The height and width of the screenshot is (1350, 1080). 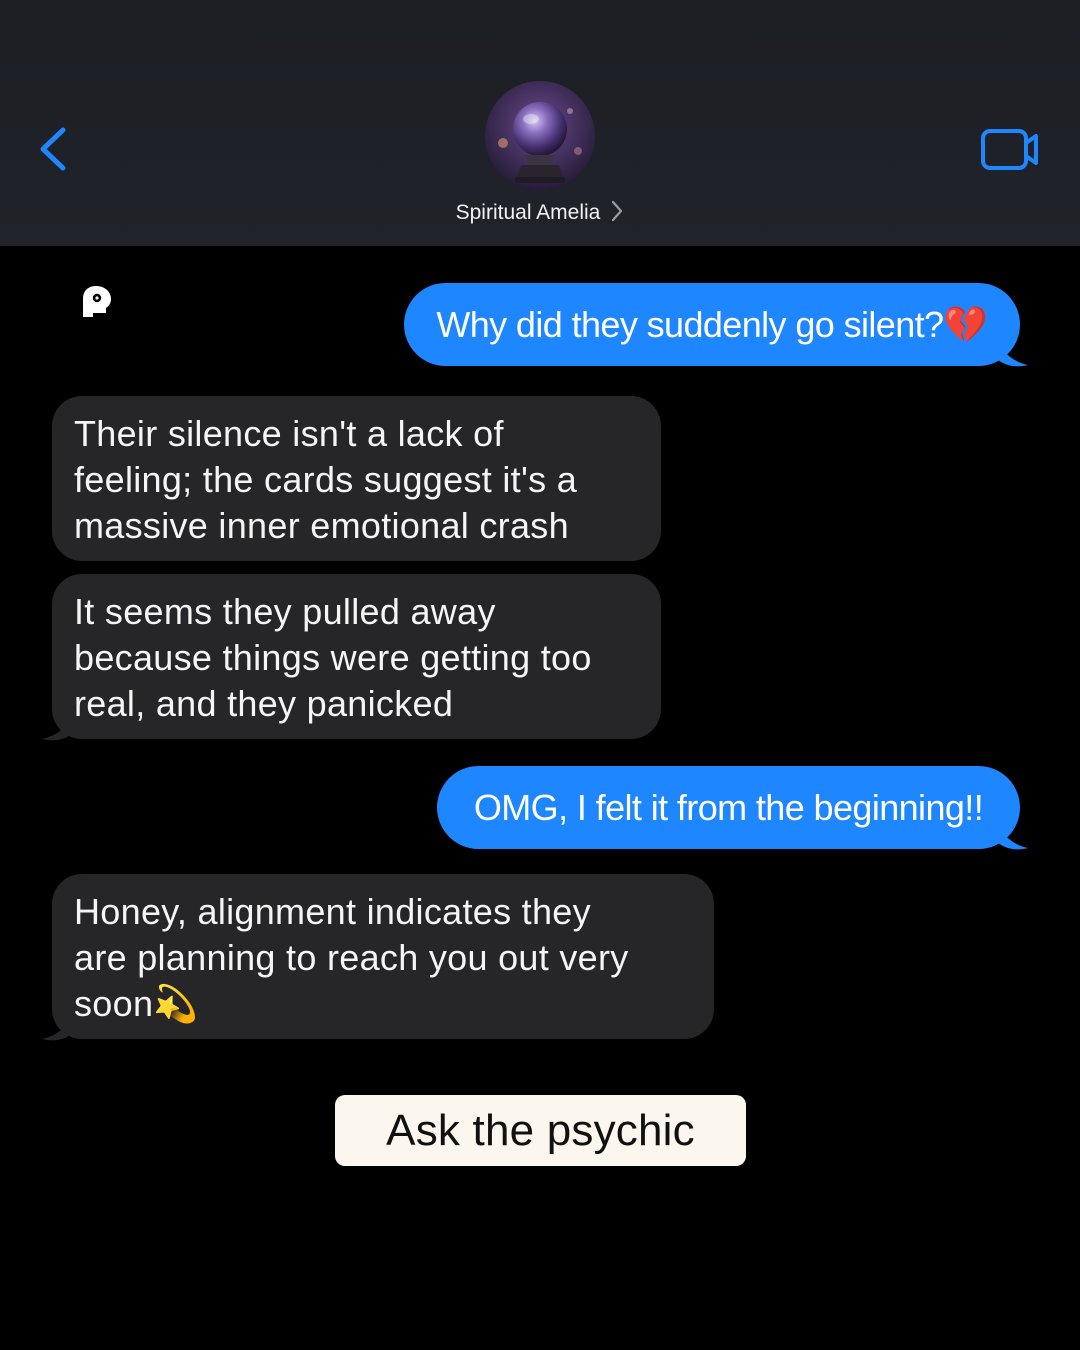 I want to click on message-line: Honey, alignment indicates they, so click(x=332, y=911).